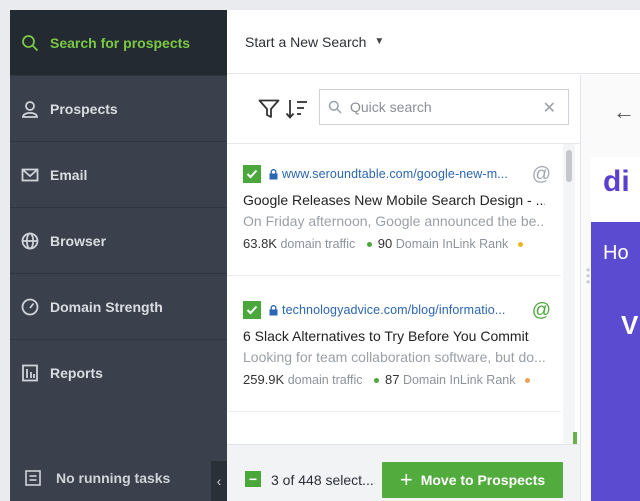 The image size is (640, 501). Describe the element at coordinates (440, 107) in the screenshot. I see `quick-search-input` at that location.